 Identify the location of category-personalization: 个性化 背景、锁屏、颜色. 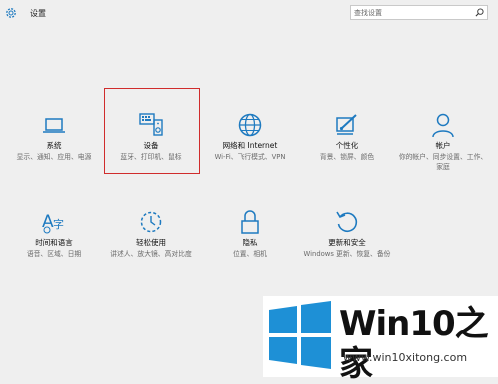
(347, 147).